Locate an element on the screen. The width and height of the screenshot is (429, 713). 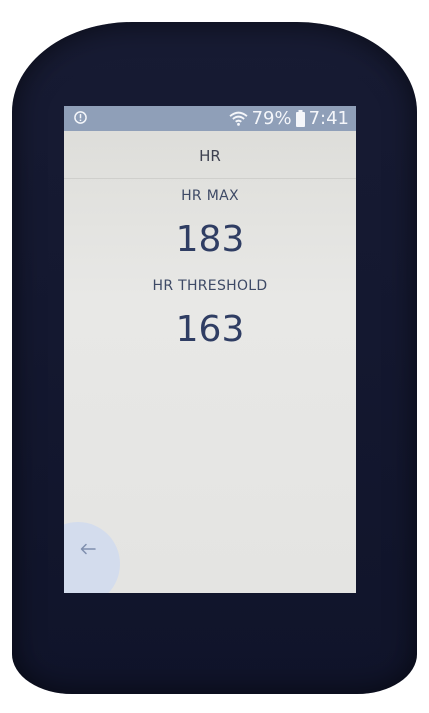
hr-max-value: 183 is located at coordinates (210, 239).